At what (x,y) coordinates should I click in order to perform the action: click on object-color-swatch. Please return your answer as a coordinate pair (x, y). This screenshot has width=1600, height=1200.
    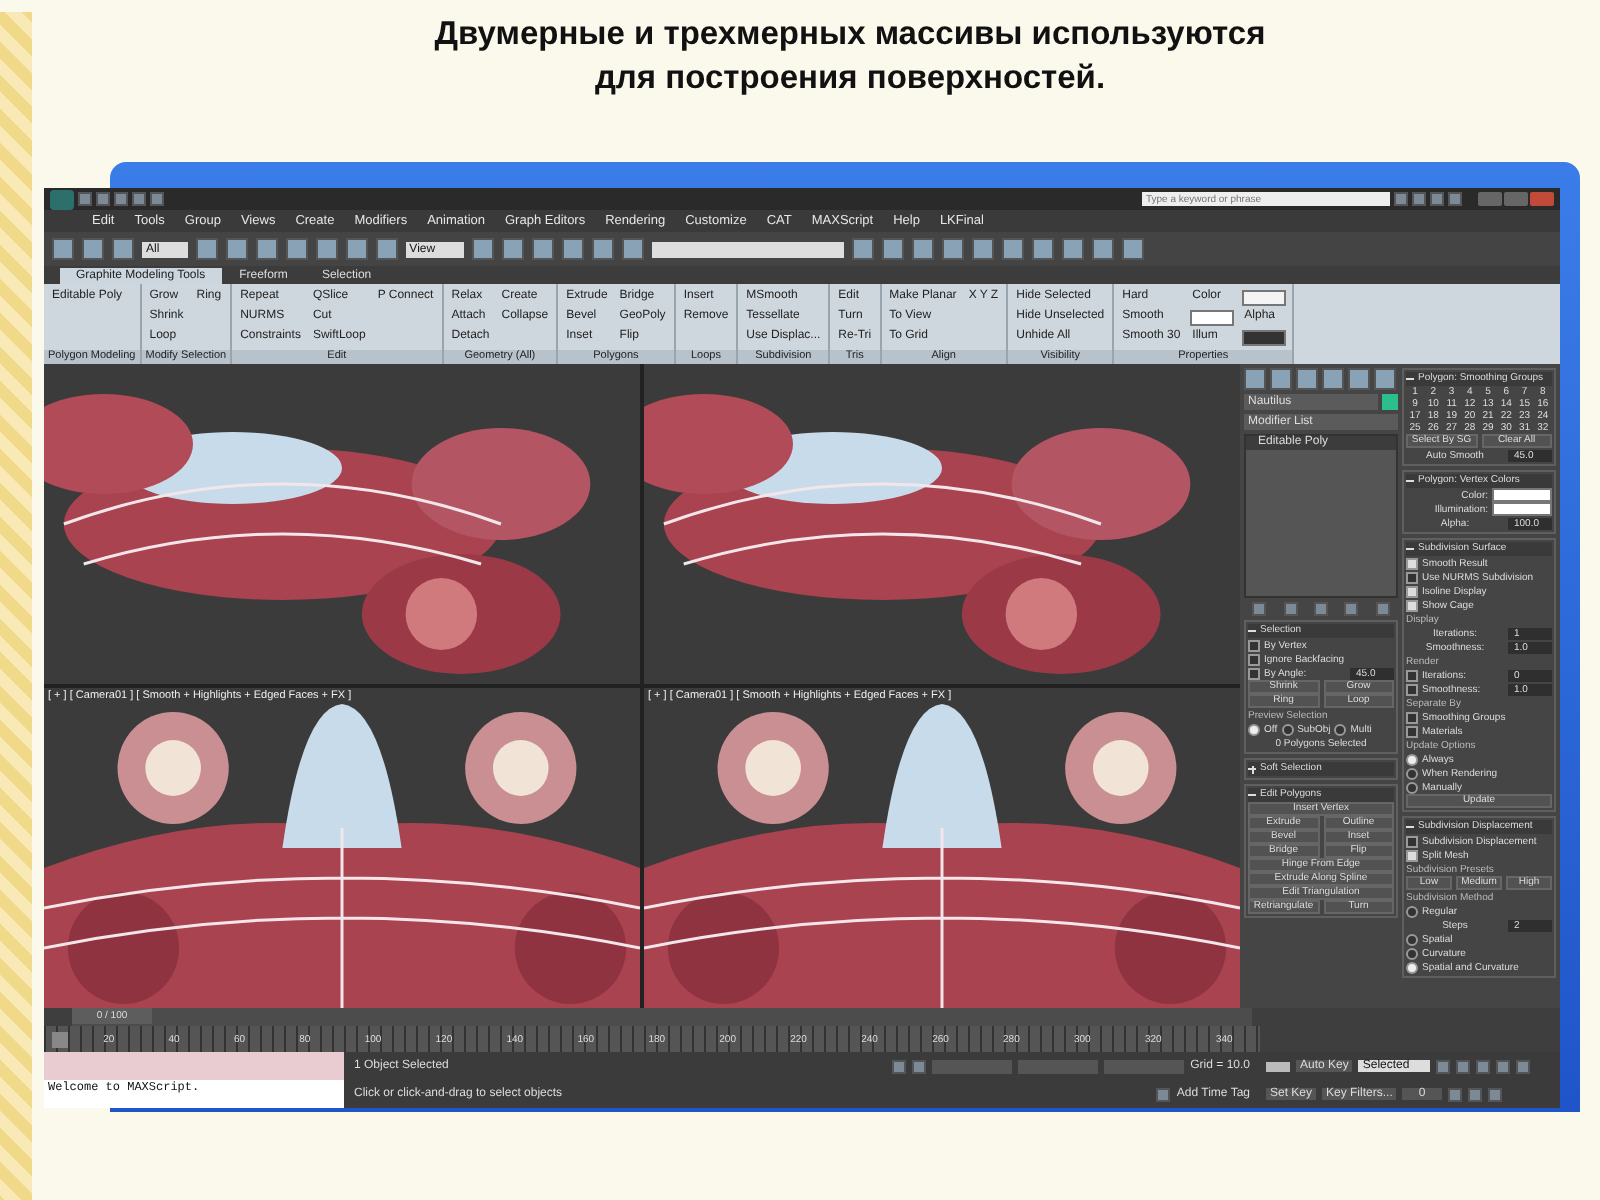
    Looking at the image, I should click on (1390, 402).